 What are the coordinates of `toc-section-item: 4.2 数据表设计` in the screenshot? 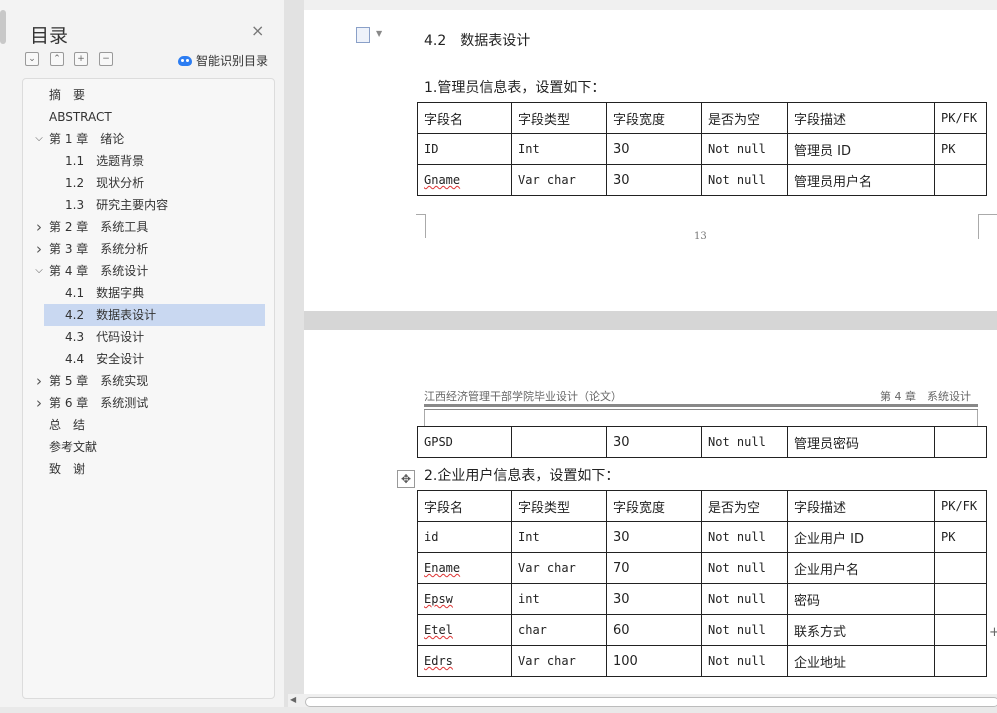 It's located at (154, 315).